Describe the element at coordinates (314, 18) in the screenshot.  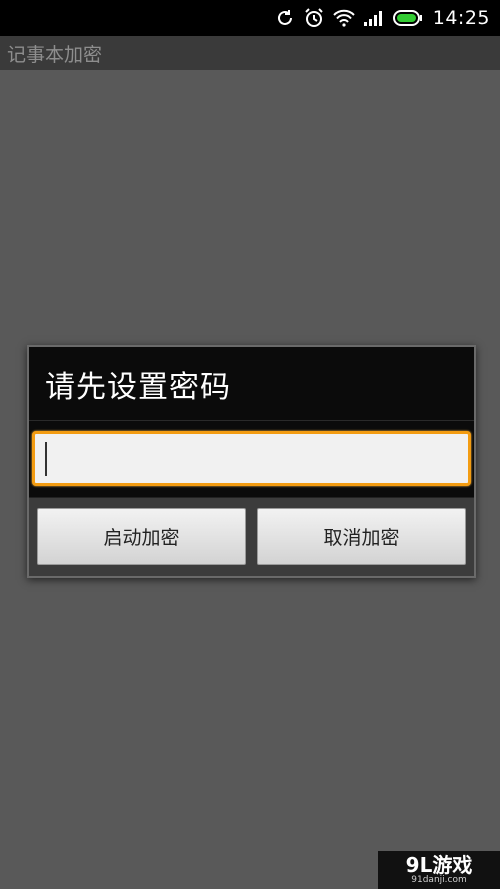
I see `alarm-icon` at that location.